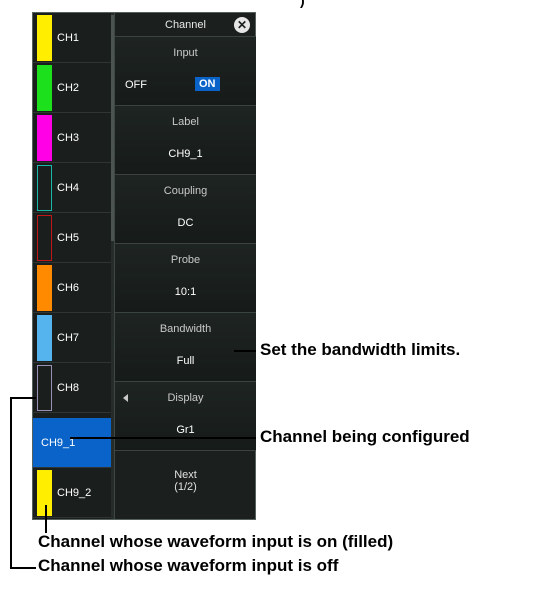 Image resolution: width=557 pixels, height=591 pixels. I want to click on next-page-button: Next (1/2), so click(185, 485).